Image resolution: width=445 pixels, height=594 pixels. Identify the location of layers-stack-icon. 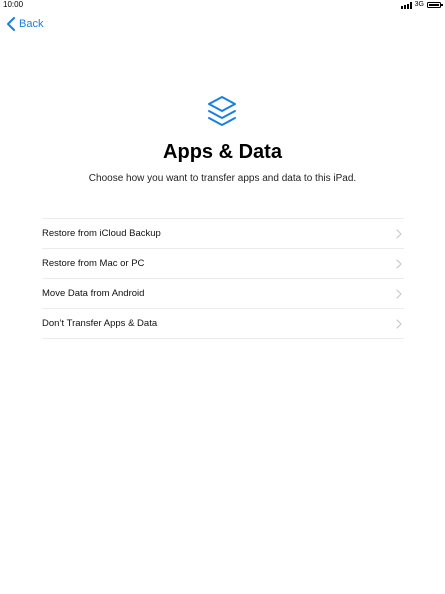
(222, 111).